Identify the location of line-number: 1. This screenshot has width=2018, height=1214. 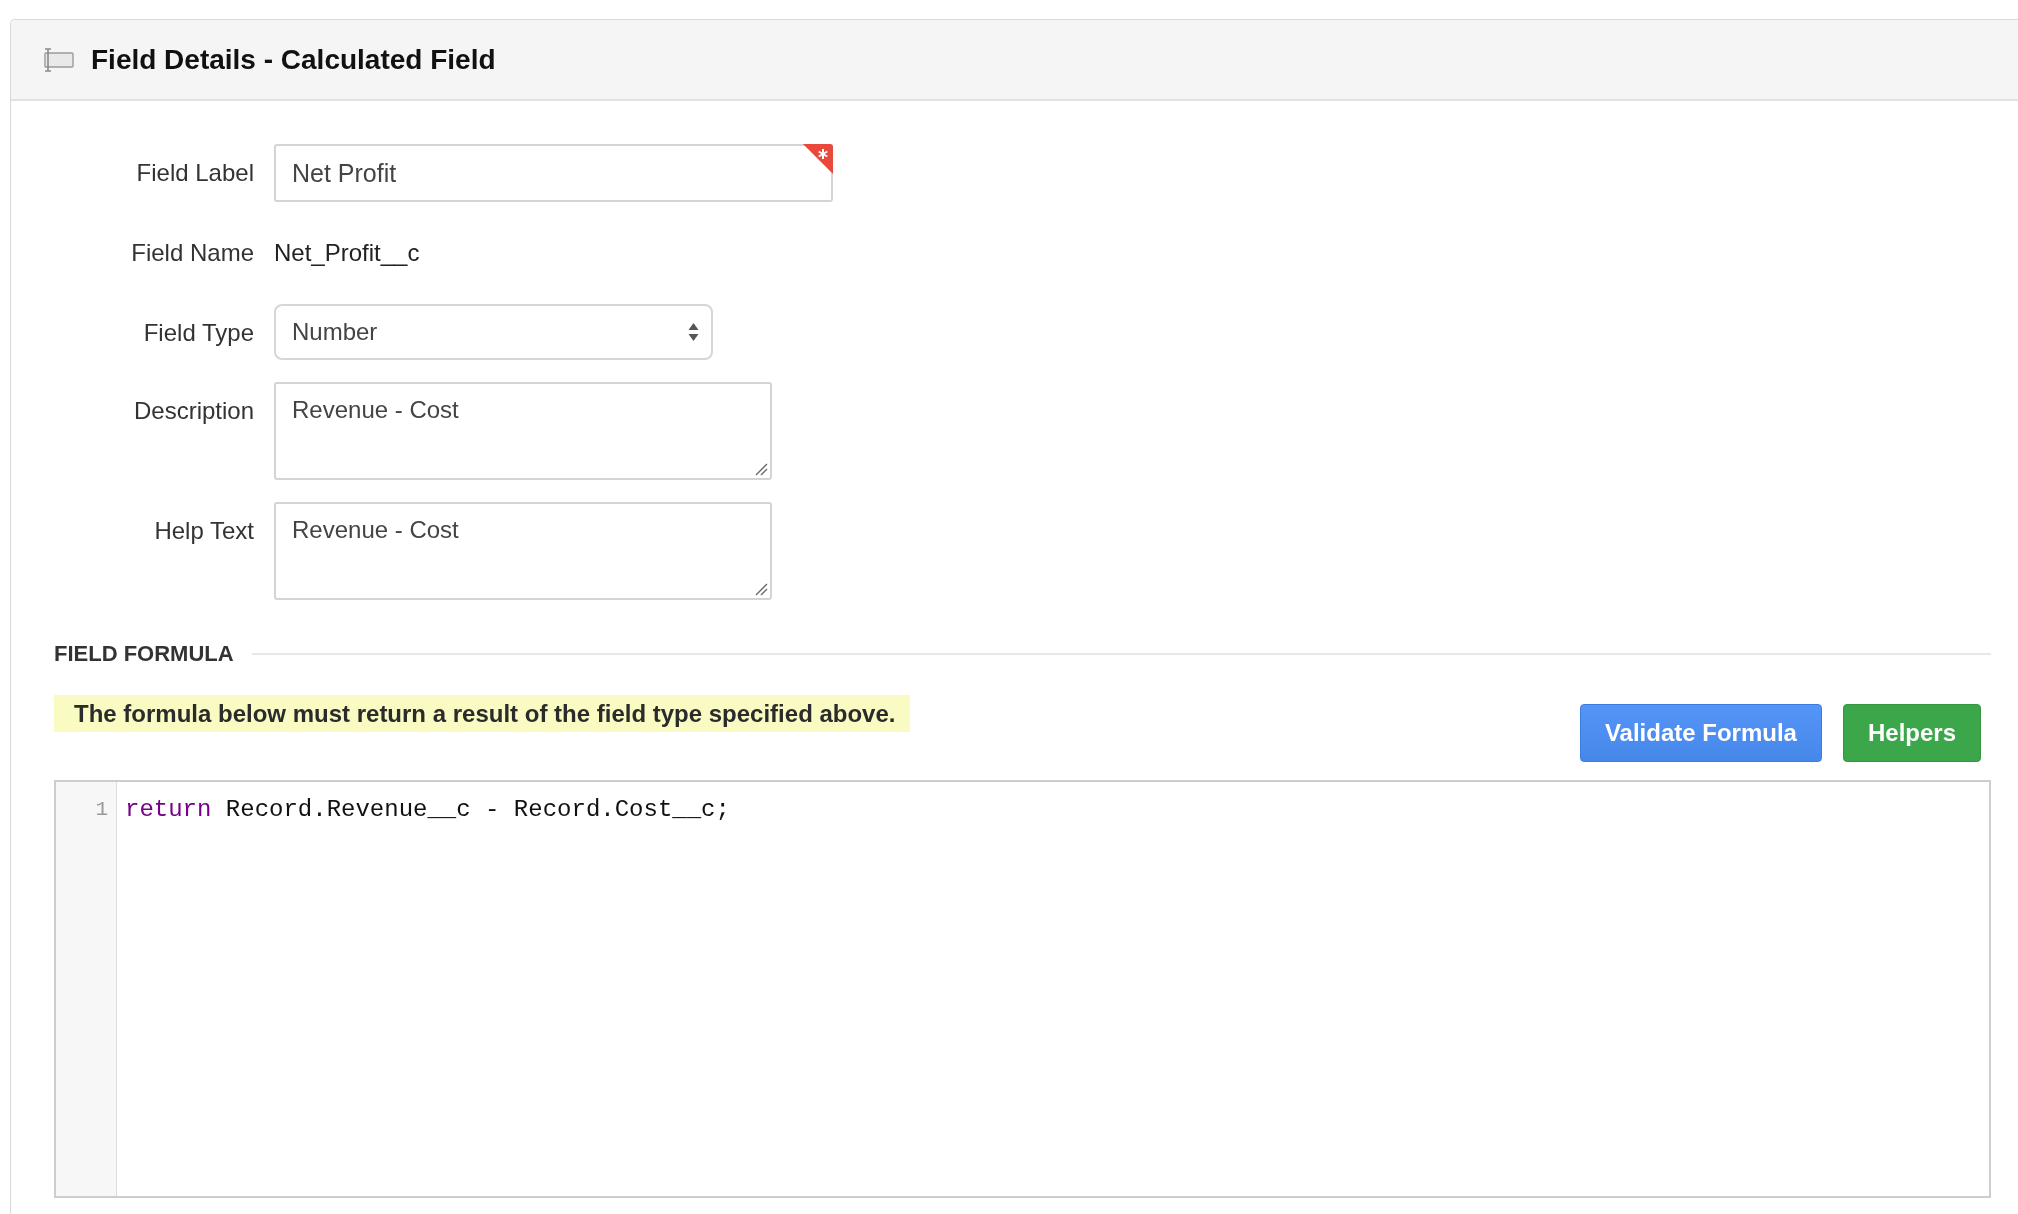
(101, 810).